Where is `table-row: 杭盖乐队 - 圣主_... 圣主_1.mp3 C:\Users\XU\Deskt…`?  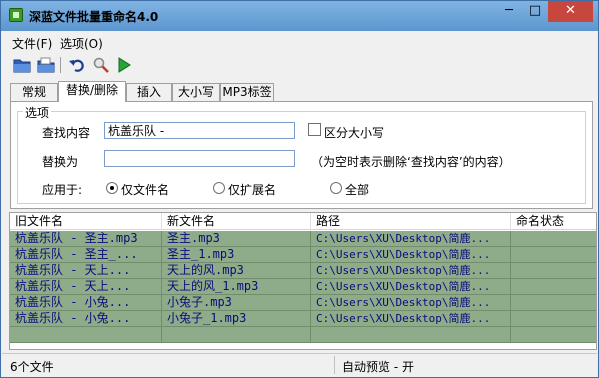 table-row: 杭盖乐队 - 圣主_... 圣主_1.mp3 C:\Users\XU\Deskt… is located at coordinates (303, 255).